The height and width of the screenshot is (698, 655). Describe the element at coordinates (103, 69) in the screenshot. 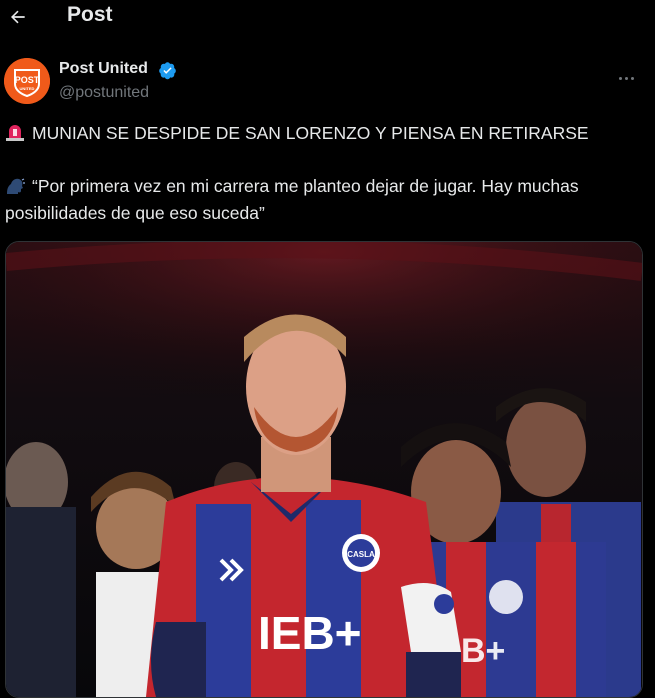

I see `author-name: Post United` at that location.